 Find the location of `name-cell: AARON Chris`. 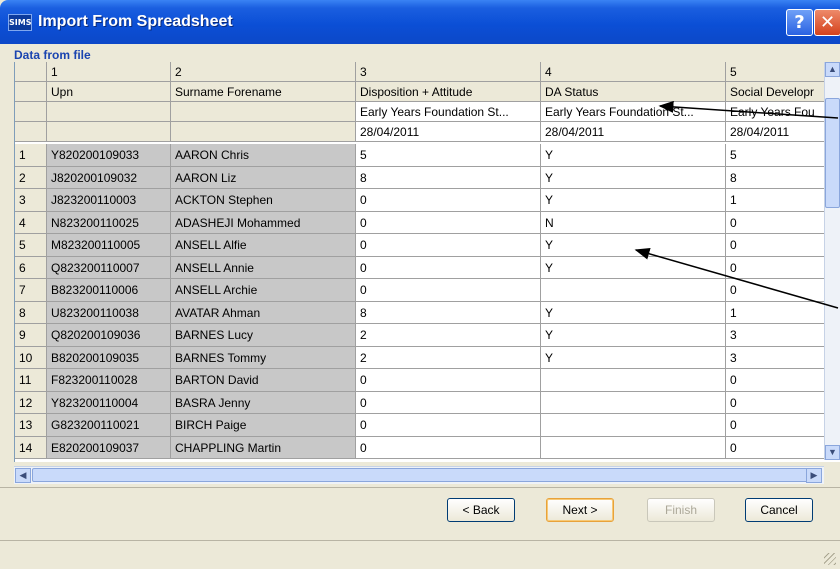

name-cell: AARON Chris is located at coordinates (263, 155).